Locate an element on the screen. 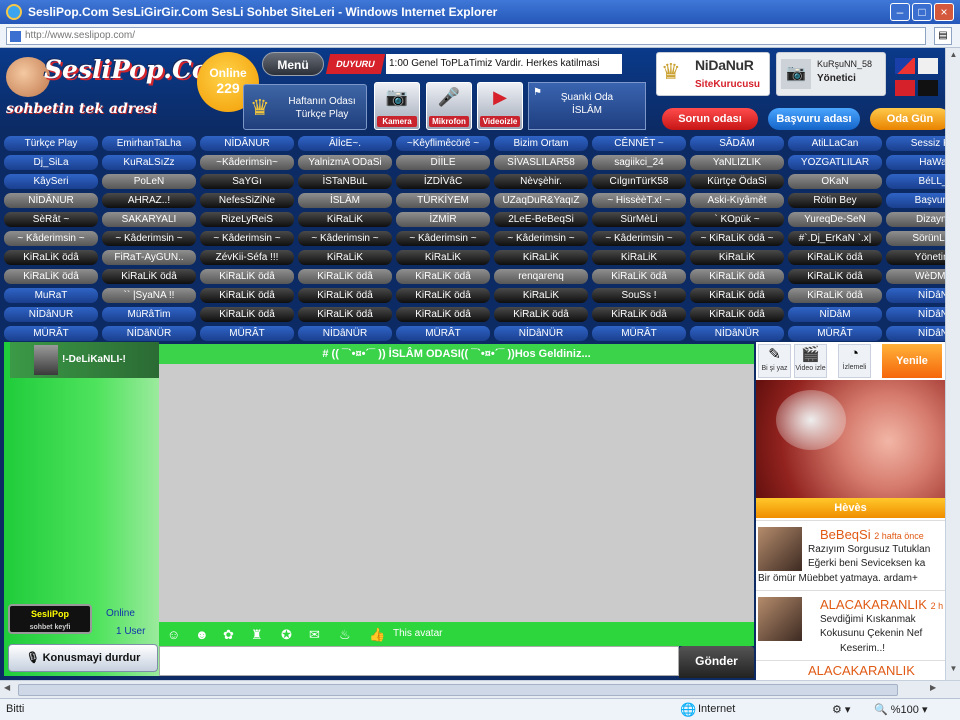 The width and height of the screenshot is (960, 720). post-item: ALACAKARANLIK is located at coordinates (850, 670).